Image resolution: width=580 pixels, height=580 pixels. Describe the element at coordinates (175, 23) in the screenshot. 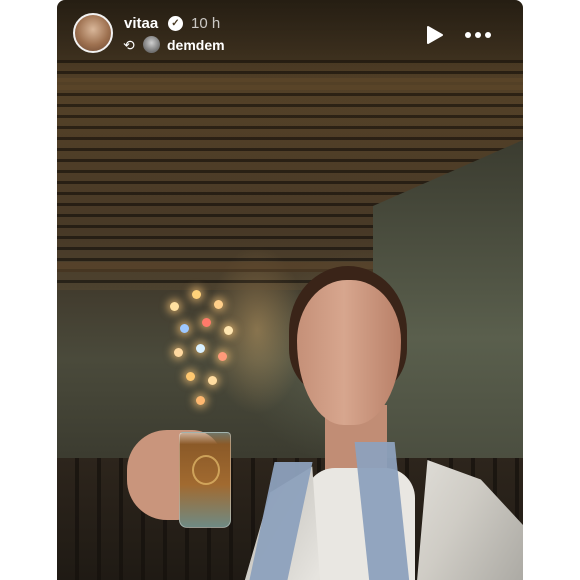

I see `verified-badge-icon: ✓` at that location.